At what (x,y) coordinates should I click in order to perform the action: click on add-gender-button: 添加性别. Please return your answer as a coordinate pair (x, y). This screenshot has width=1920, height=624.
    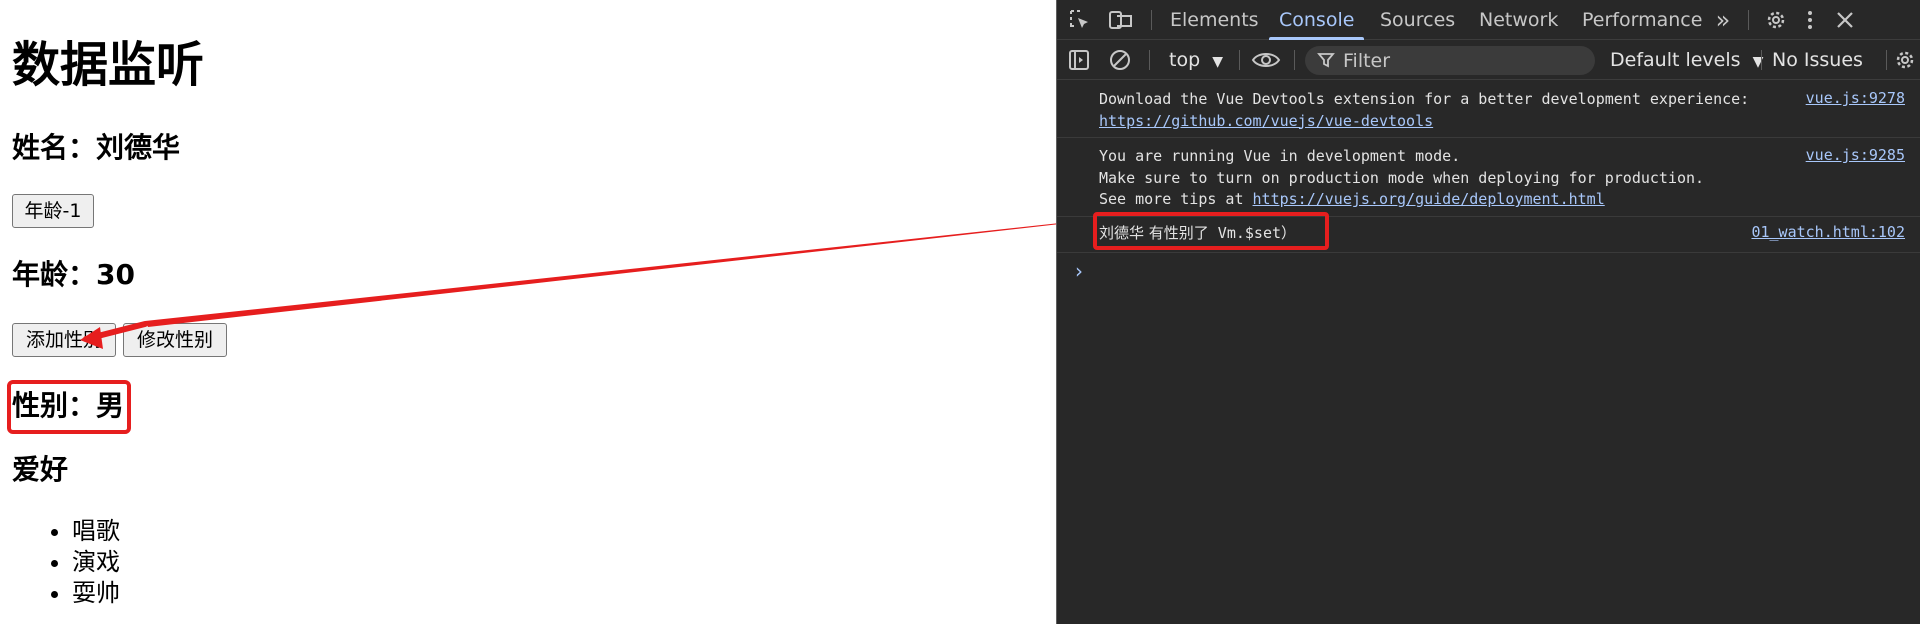
    Looking at the image, I should click on (64, 340).